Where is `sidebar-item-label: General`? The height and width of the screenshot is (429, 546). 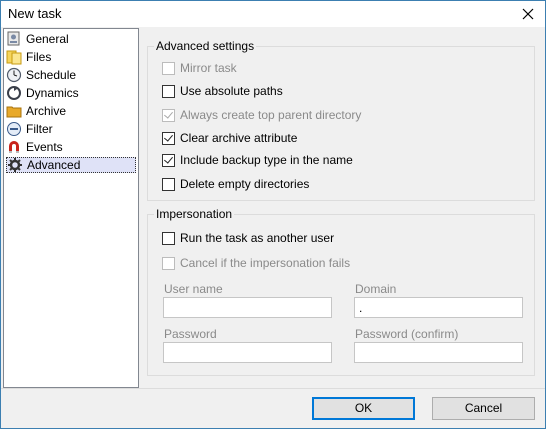
sidebar-item-label: General is located at coordinates (47, 39).